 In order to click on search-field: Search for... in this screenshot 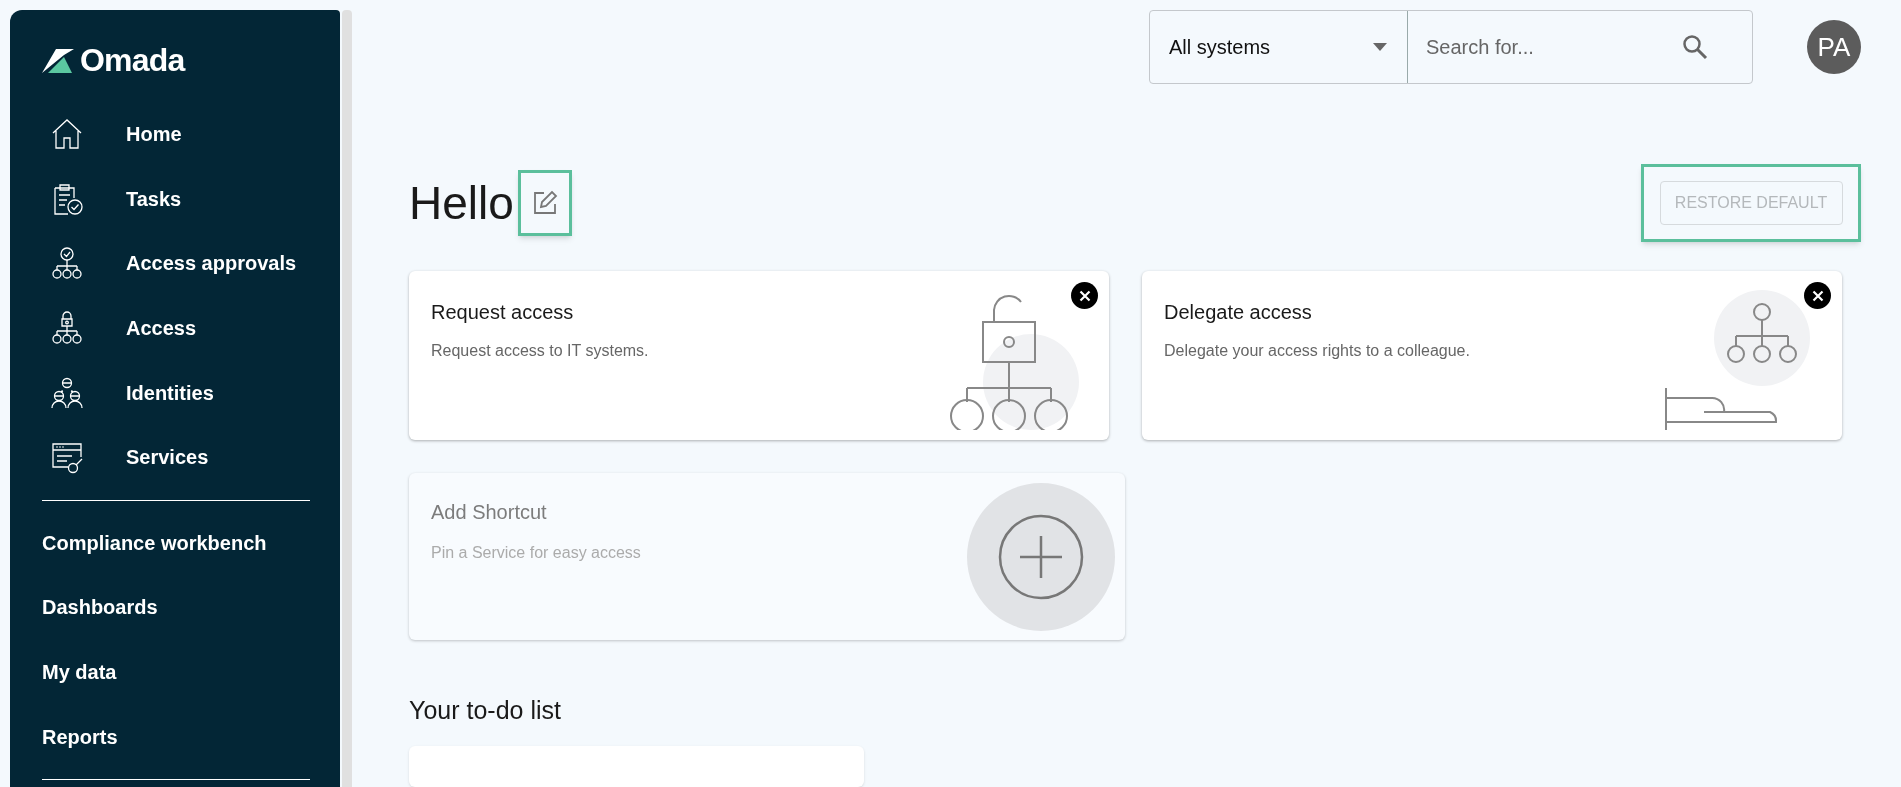, I will do `click(1546, 47)`.